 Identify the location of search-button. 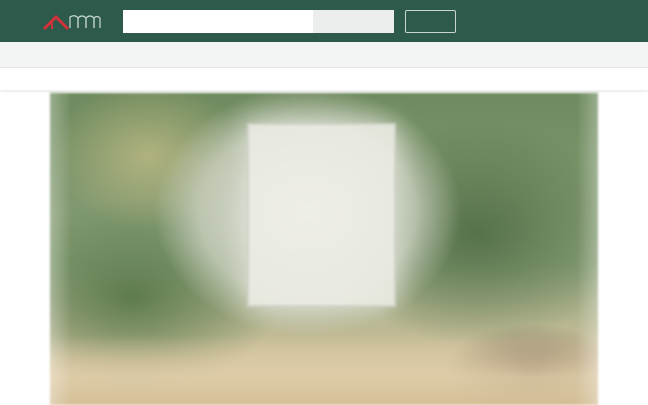
(353, 21).